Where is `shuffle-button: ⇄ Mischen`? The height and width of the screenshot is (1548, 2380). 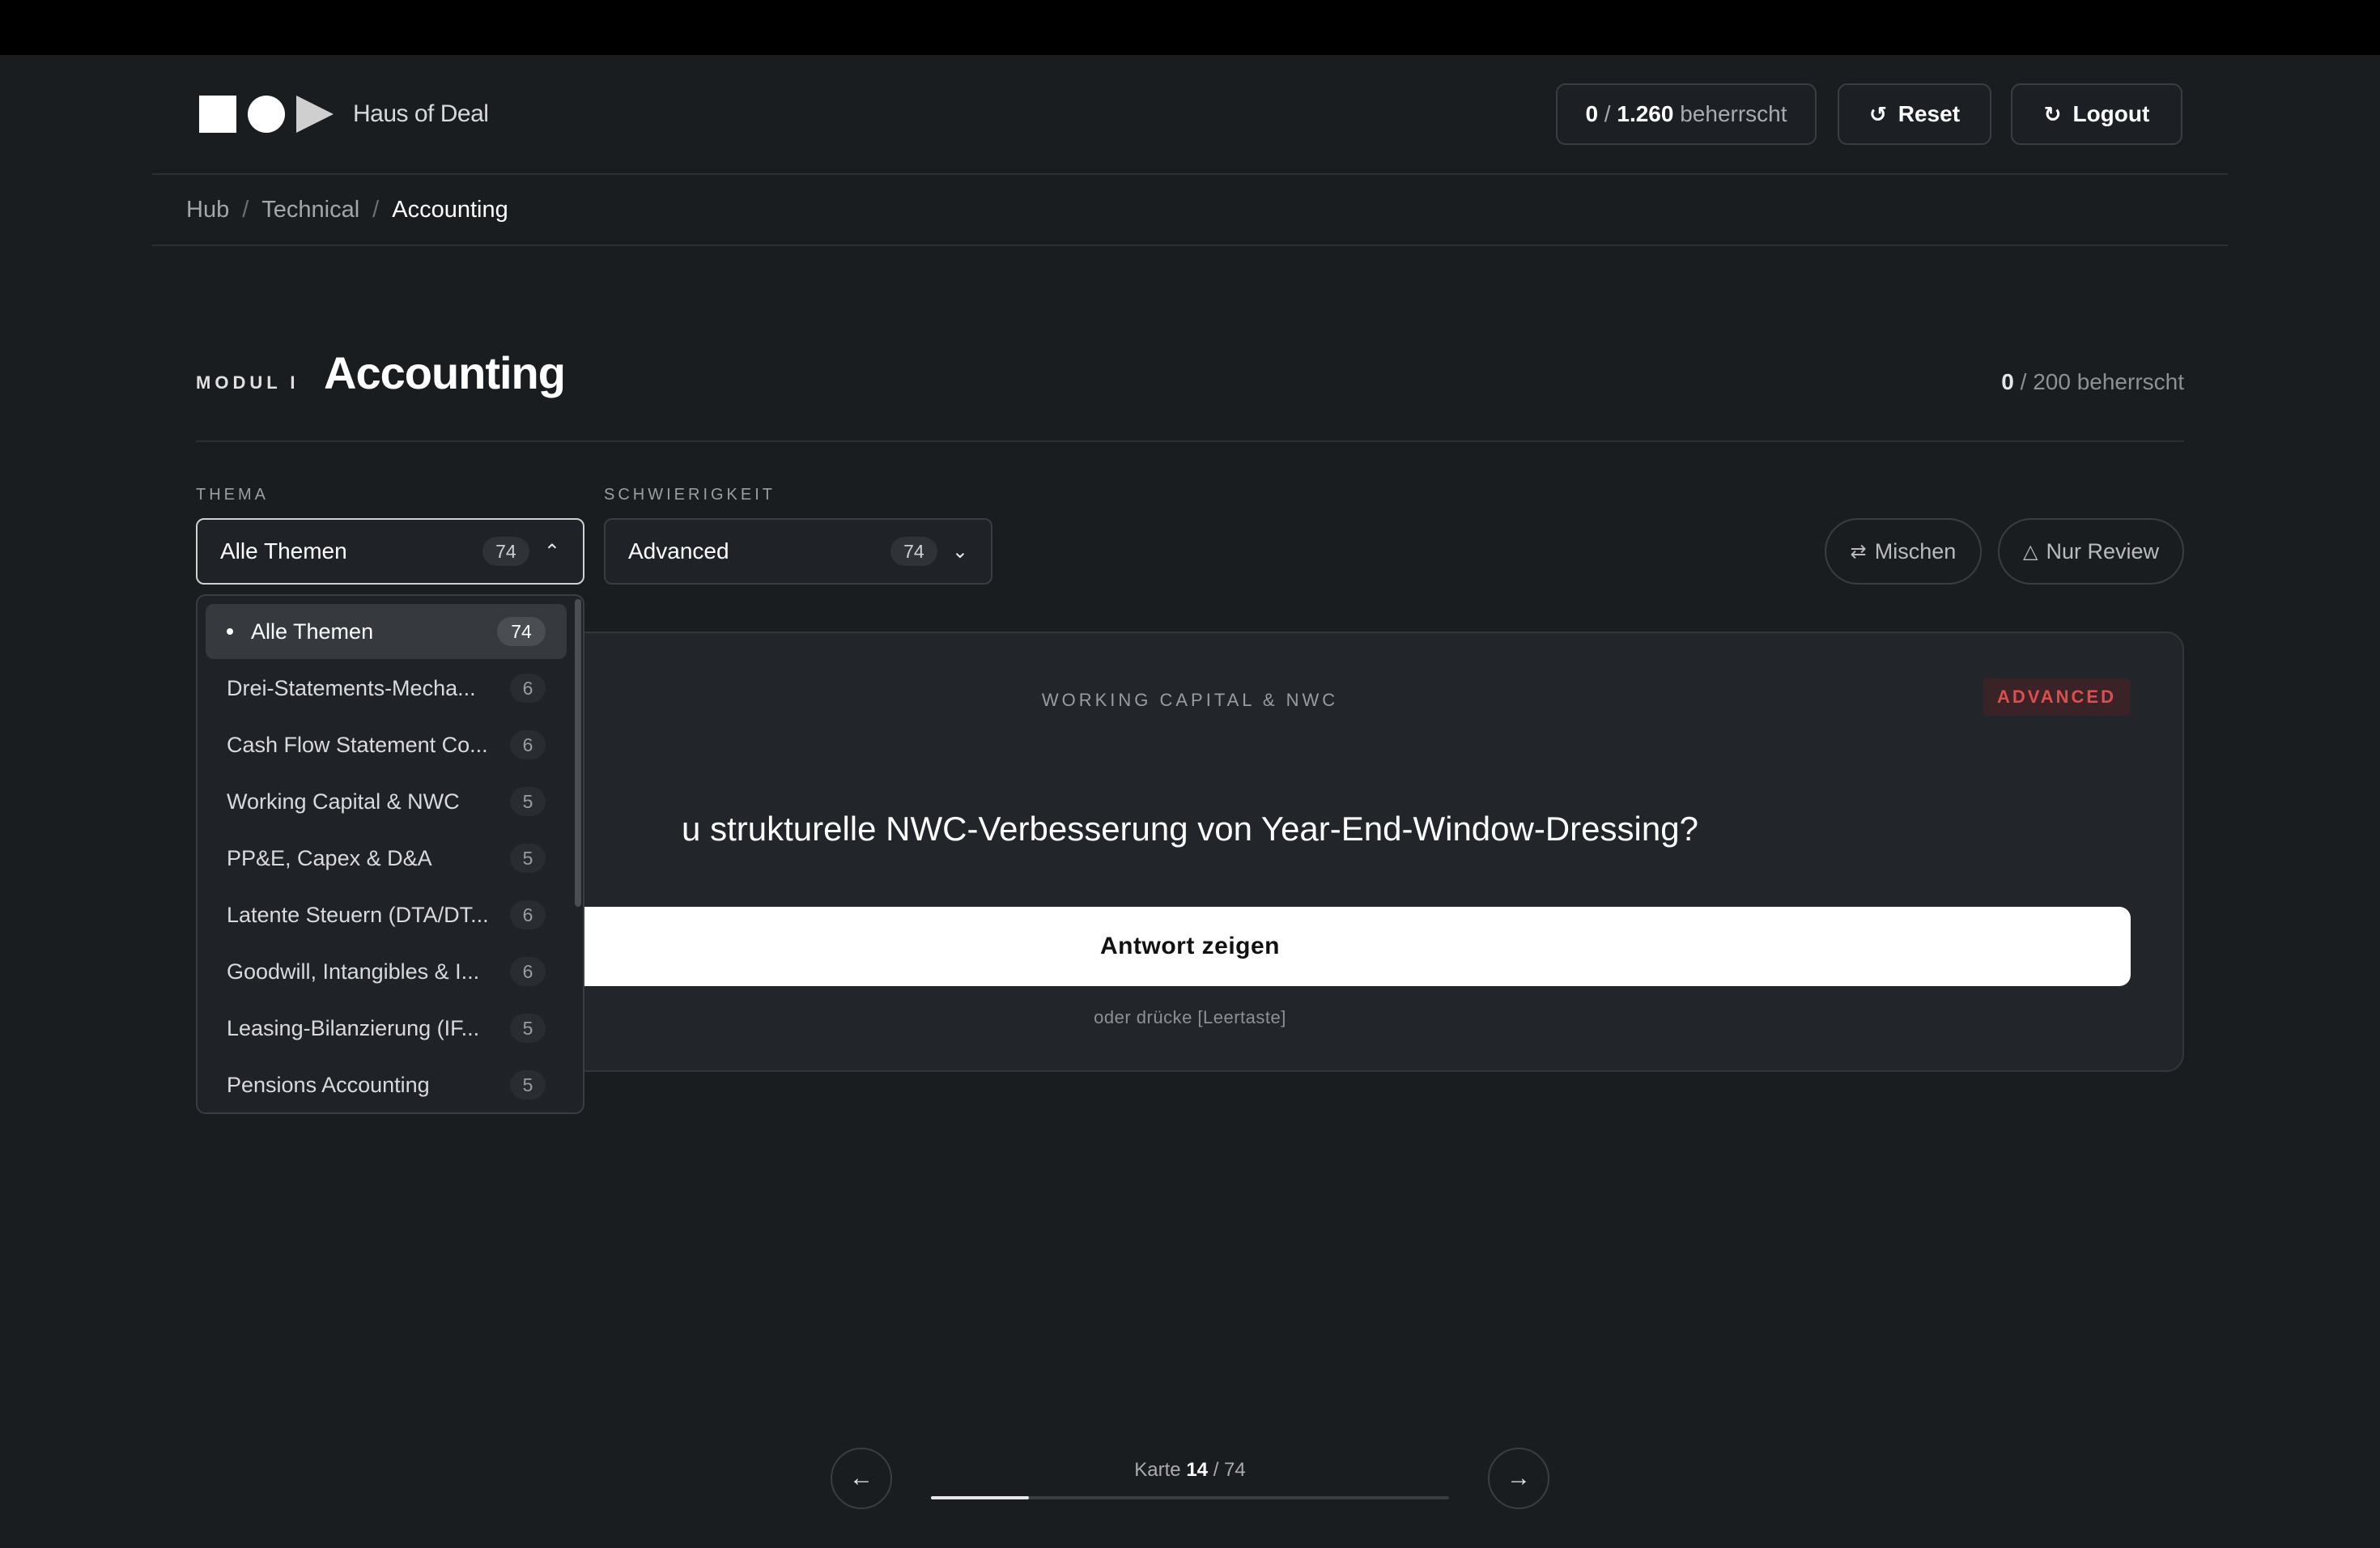 shuffle-button: ⇄ Mischen is located at coordinates (1903, 552).